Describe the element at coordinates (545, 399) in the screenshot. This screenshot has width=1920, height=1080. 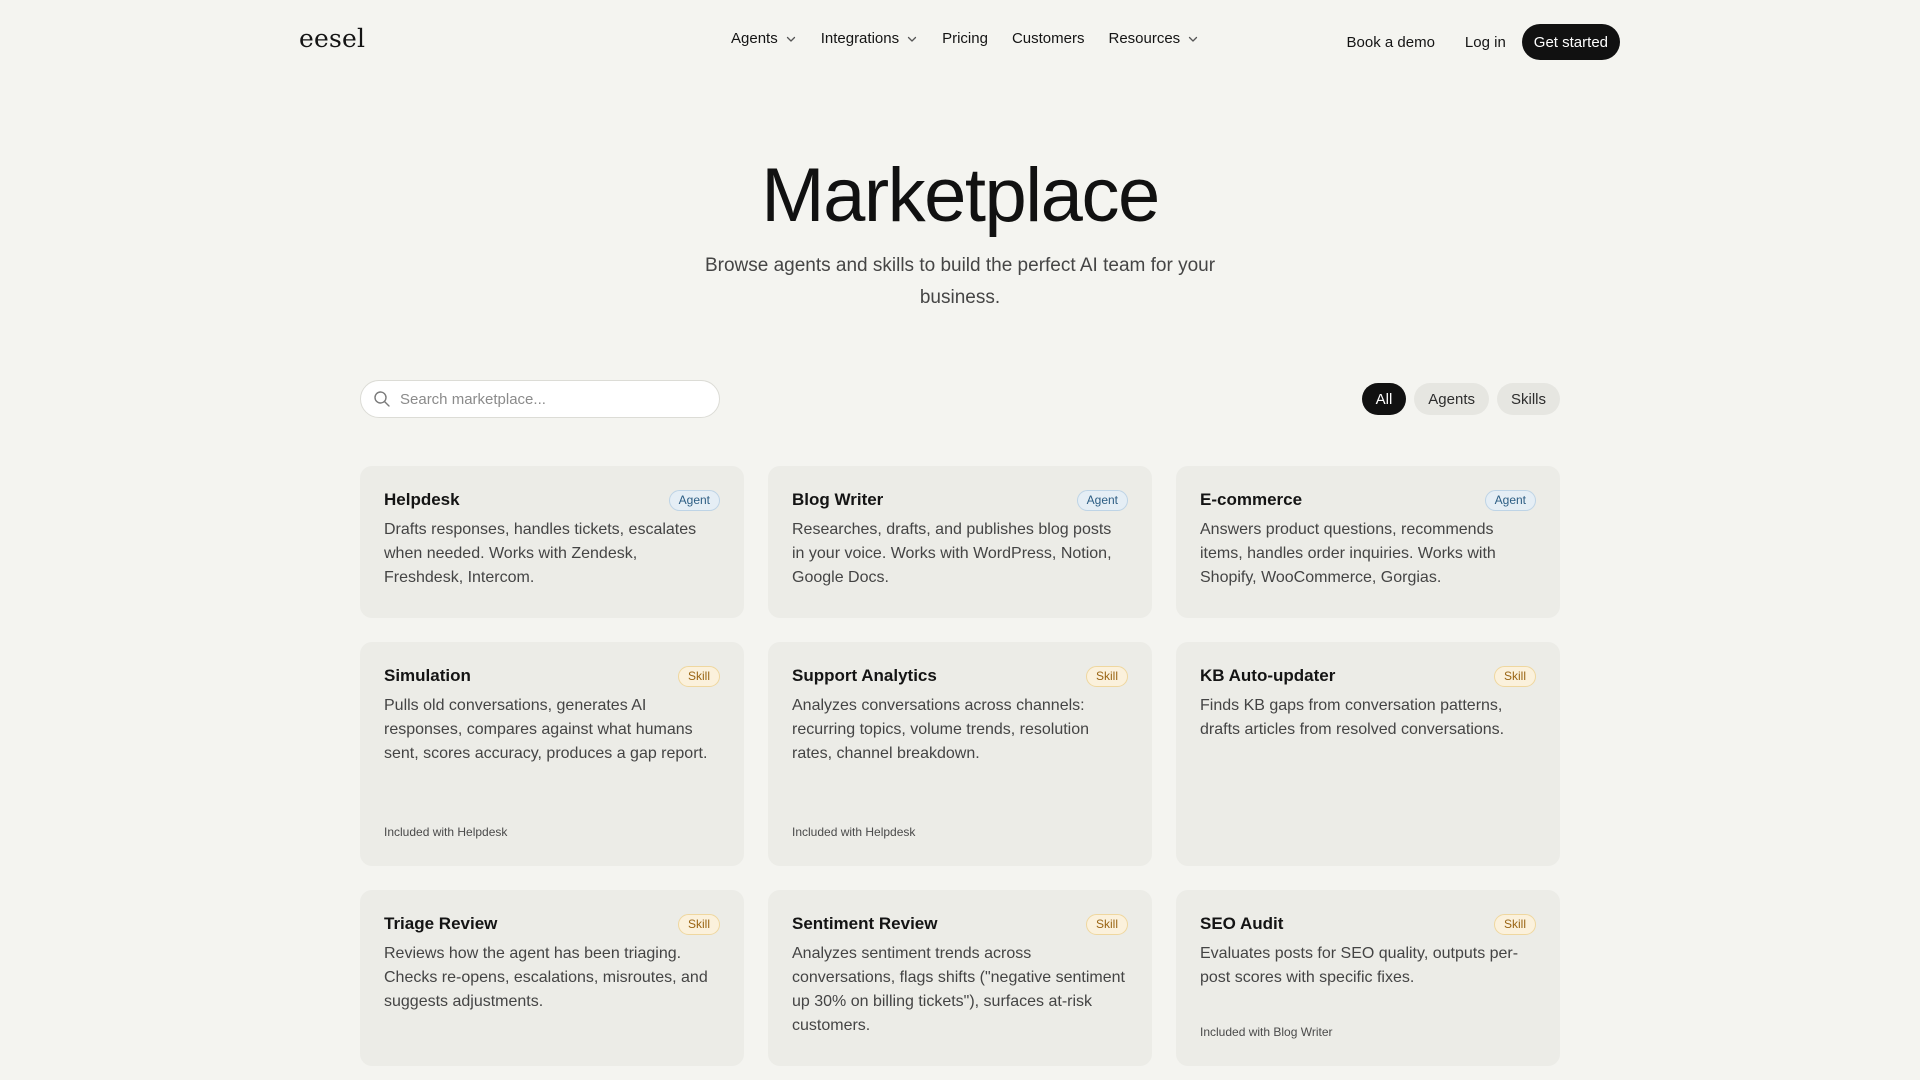
I see `search-input` at that location.